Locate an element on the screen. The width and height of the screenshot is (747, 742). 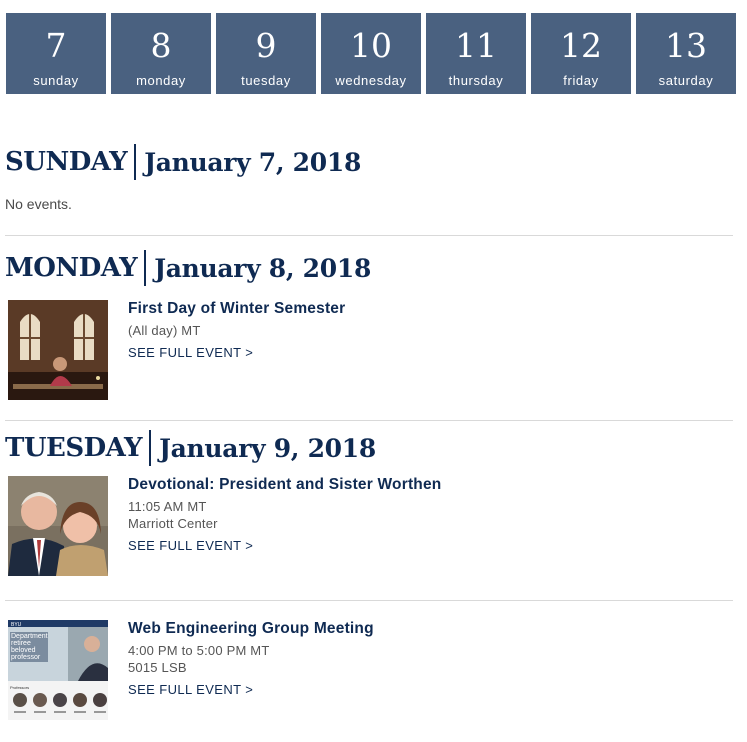
day-number: 13 is located at coordinates (686, 45).